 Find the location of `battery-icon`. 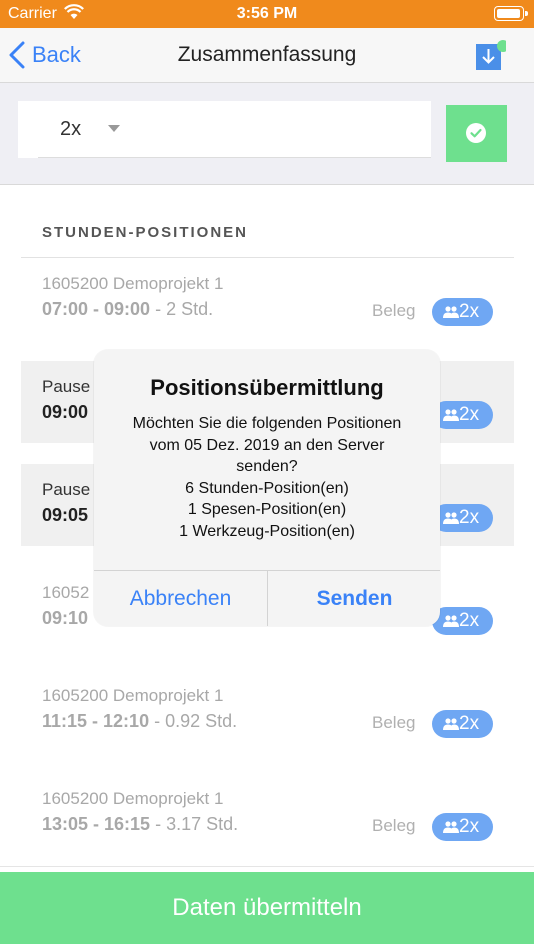

battery-icon is located at coordinates (511, 13).